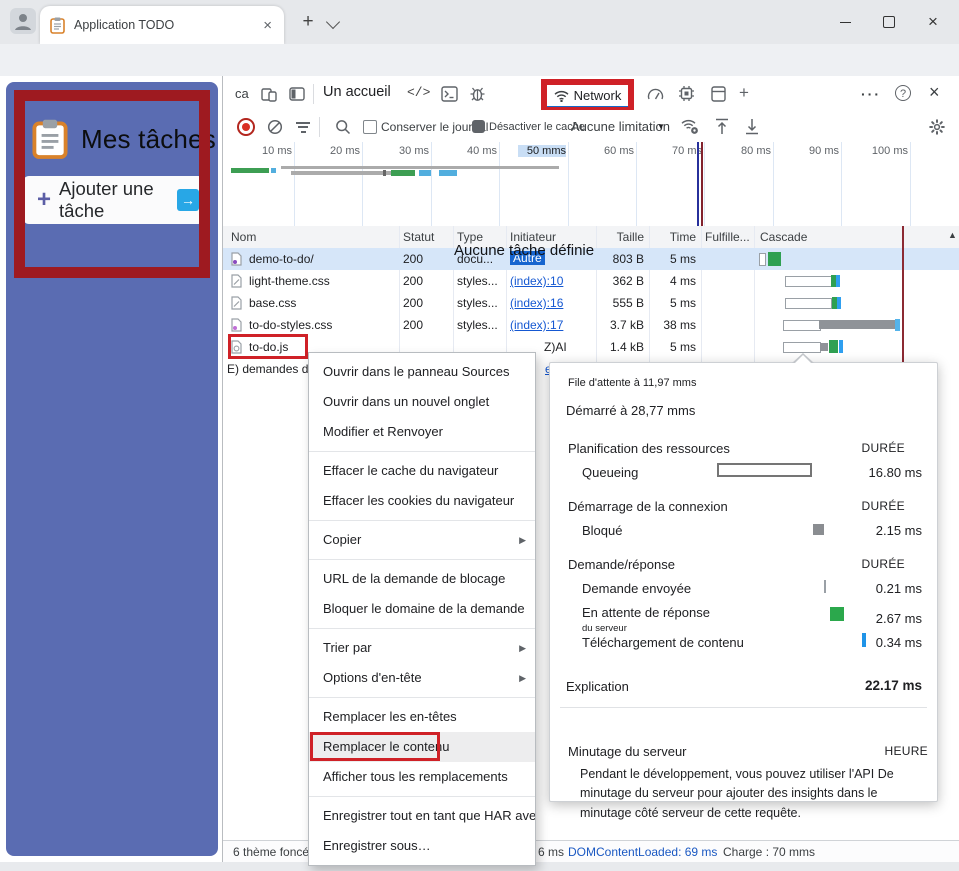 This screenshot has width=959, height=871. Describe the element at coordinates (422, 747) in the screenshot. I see `menu-item-override-content: Remplacer le contenu` at that location.